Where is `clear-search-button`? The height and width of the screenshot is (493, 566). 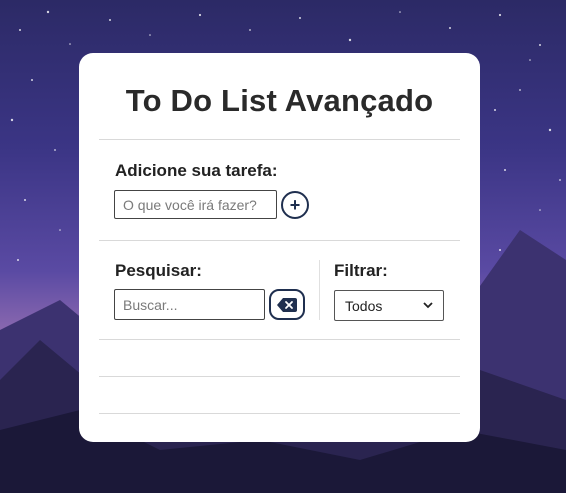
clear-search-button is located at coordinates (287, 304).